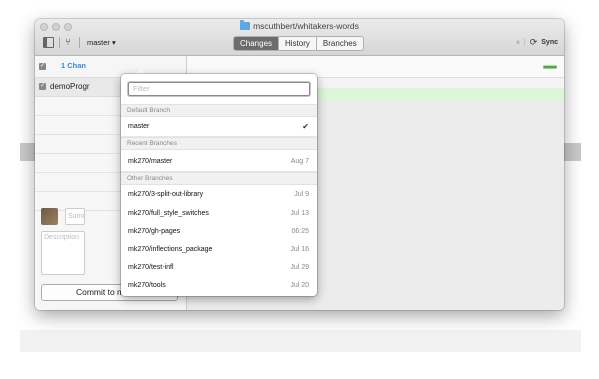 The image size is (599, 379). I want to click on branch-filter-input: Filter, so click(219, 89).